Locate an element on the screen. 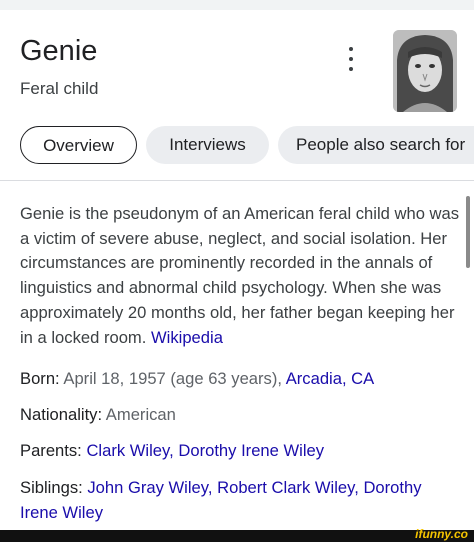 Image resolution: width=474 pixels, height=542 pixels. nationality-label: Nationality: is located at coordinates (61, 414).